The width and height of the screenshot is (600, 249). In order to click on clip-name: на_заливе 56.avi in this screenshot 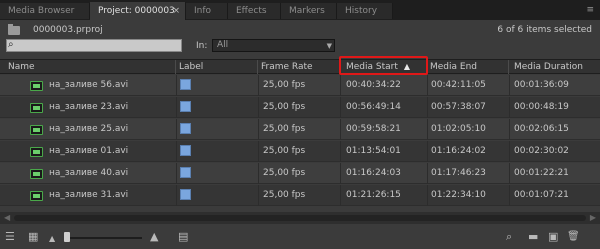, I will do `click(89, 85)`.